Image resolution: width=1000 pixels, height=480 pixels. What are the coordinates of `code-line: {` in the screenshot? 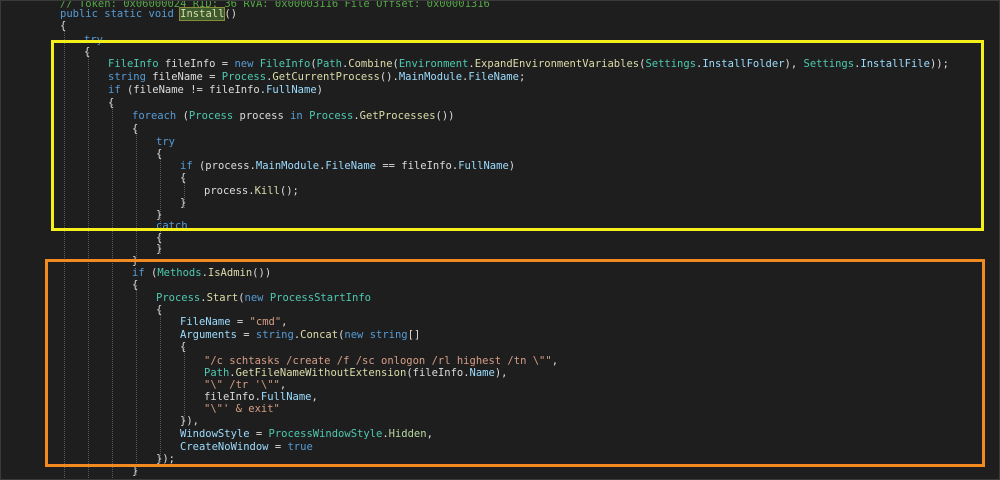 It's located at (63, 26).